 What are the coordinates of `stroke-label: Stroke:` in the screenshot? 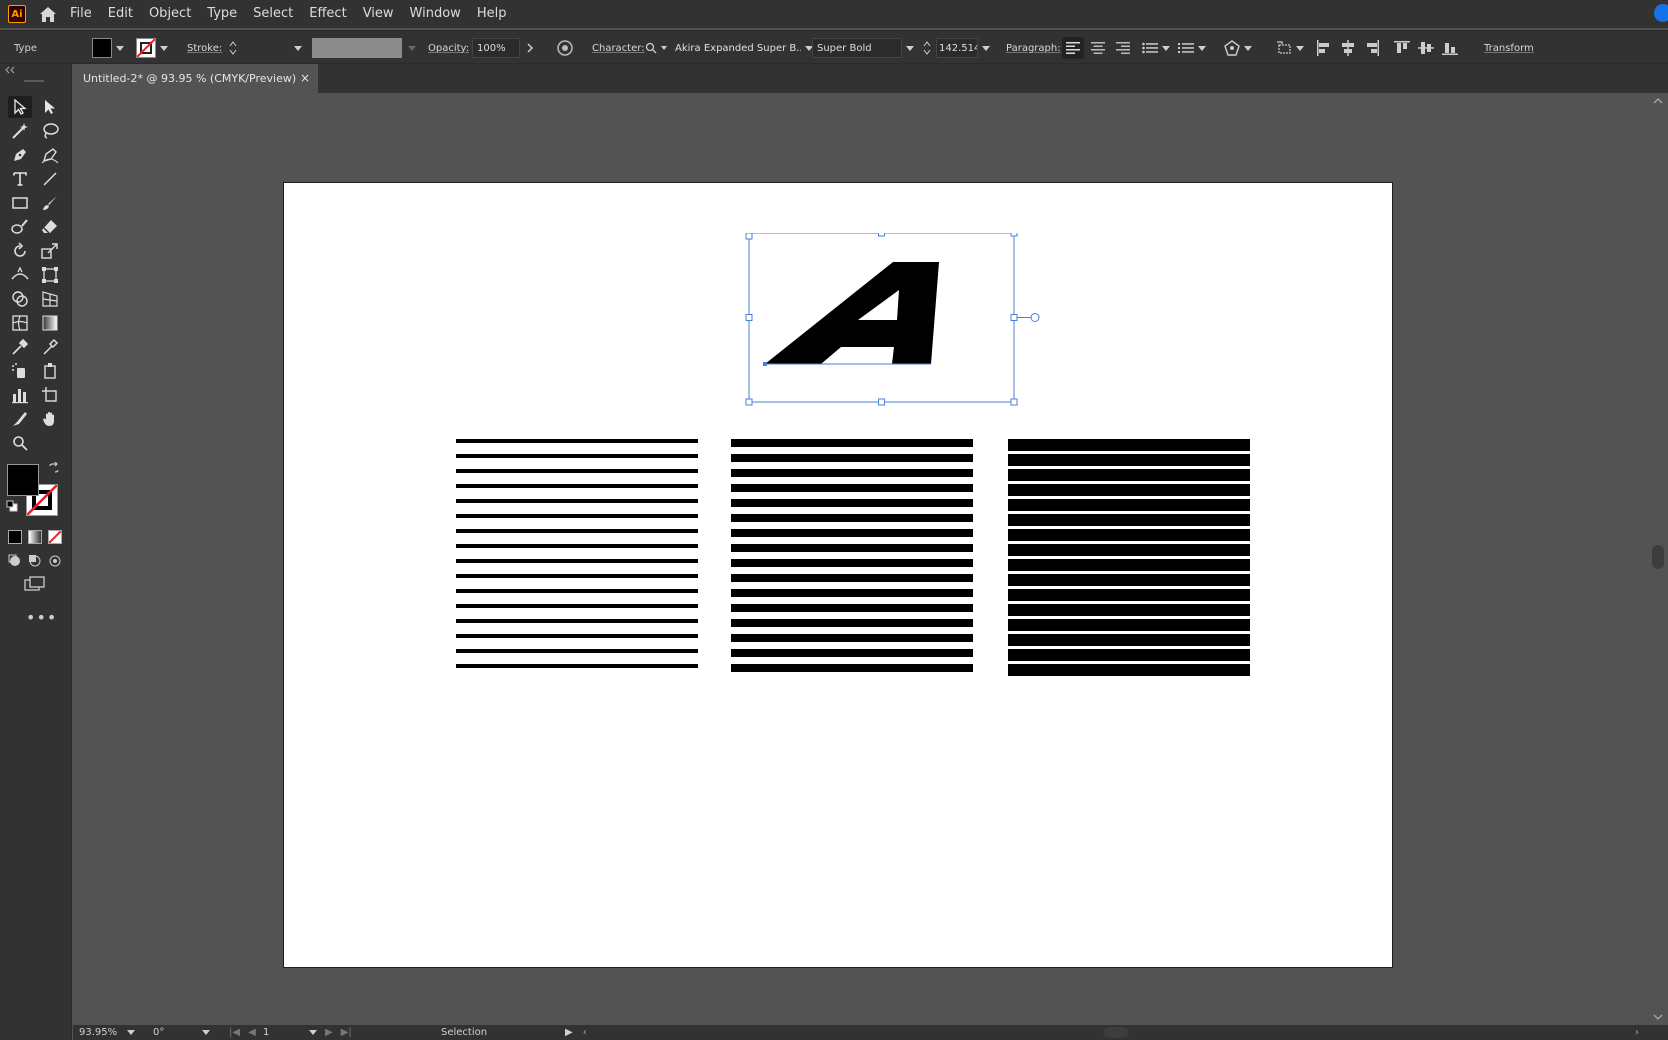 It's located at (204, 48).